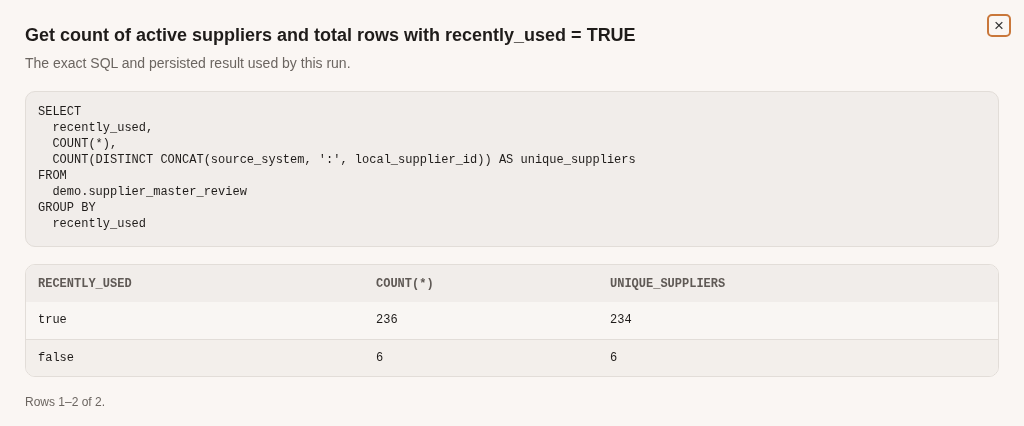  Describe the element at coordinates (188, 63) in the screenshot. I see `dialog-subtitle: The exact SQL and persisted result used by this run.` at that location.